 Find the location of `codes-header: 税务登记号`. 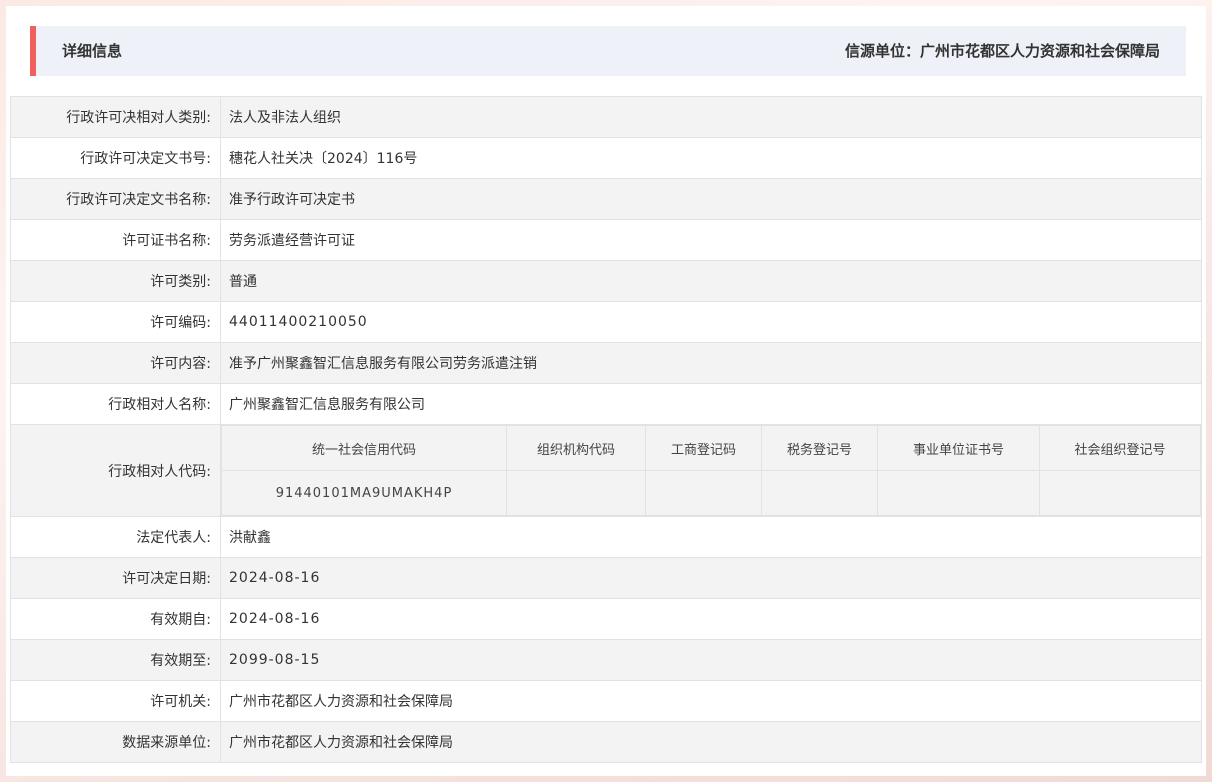

codes-header: 税务登记号 is located at coordinates (819, 448).